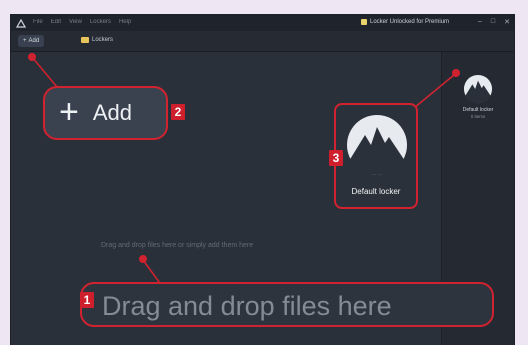 This screenshot has width=528, height=345. I want to click on callout-number-1: 1, so click(87, 300).